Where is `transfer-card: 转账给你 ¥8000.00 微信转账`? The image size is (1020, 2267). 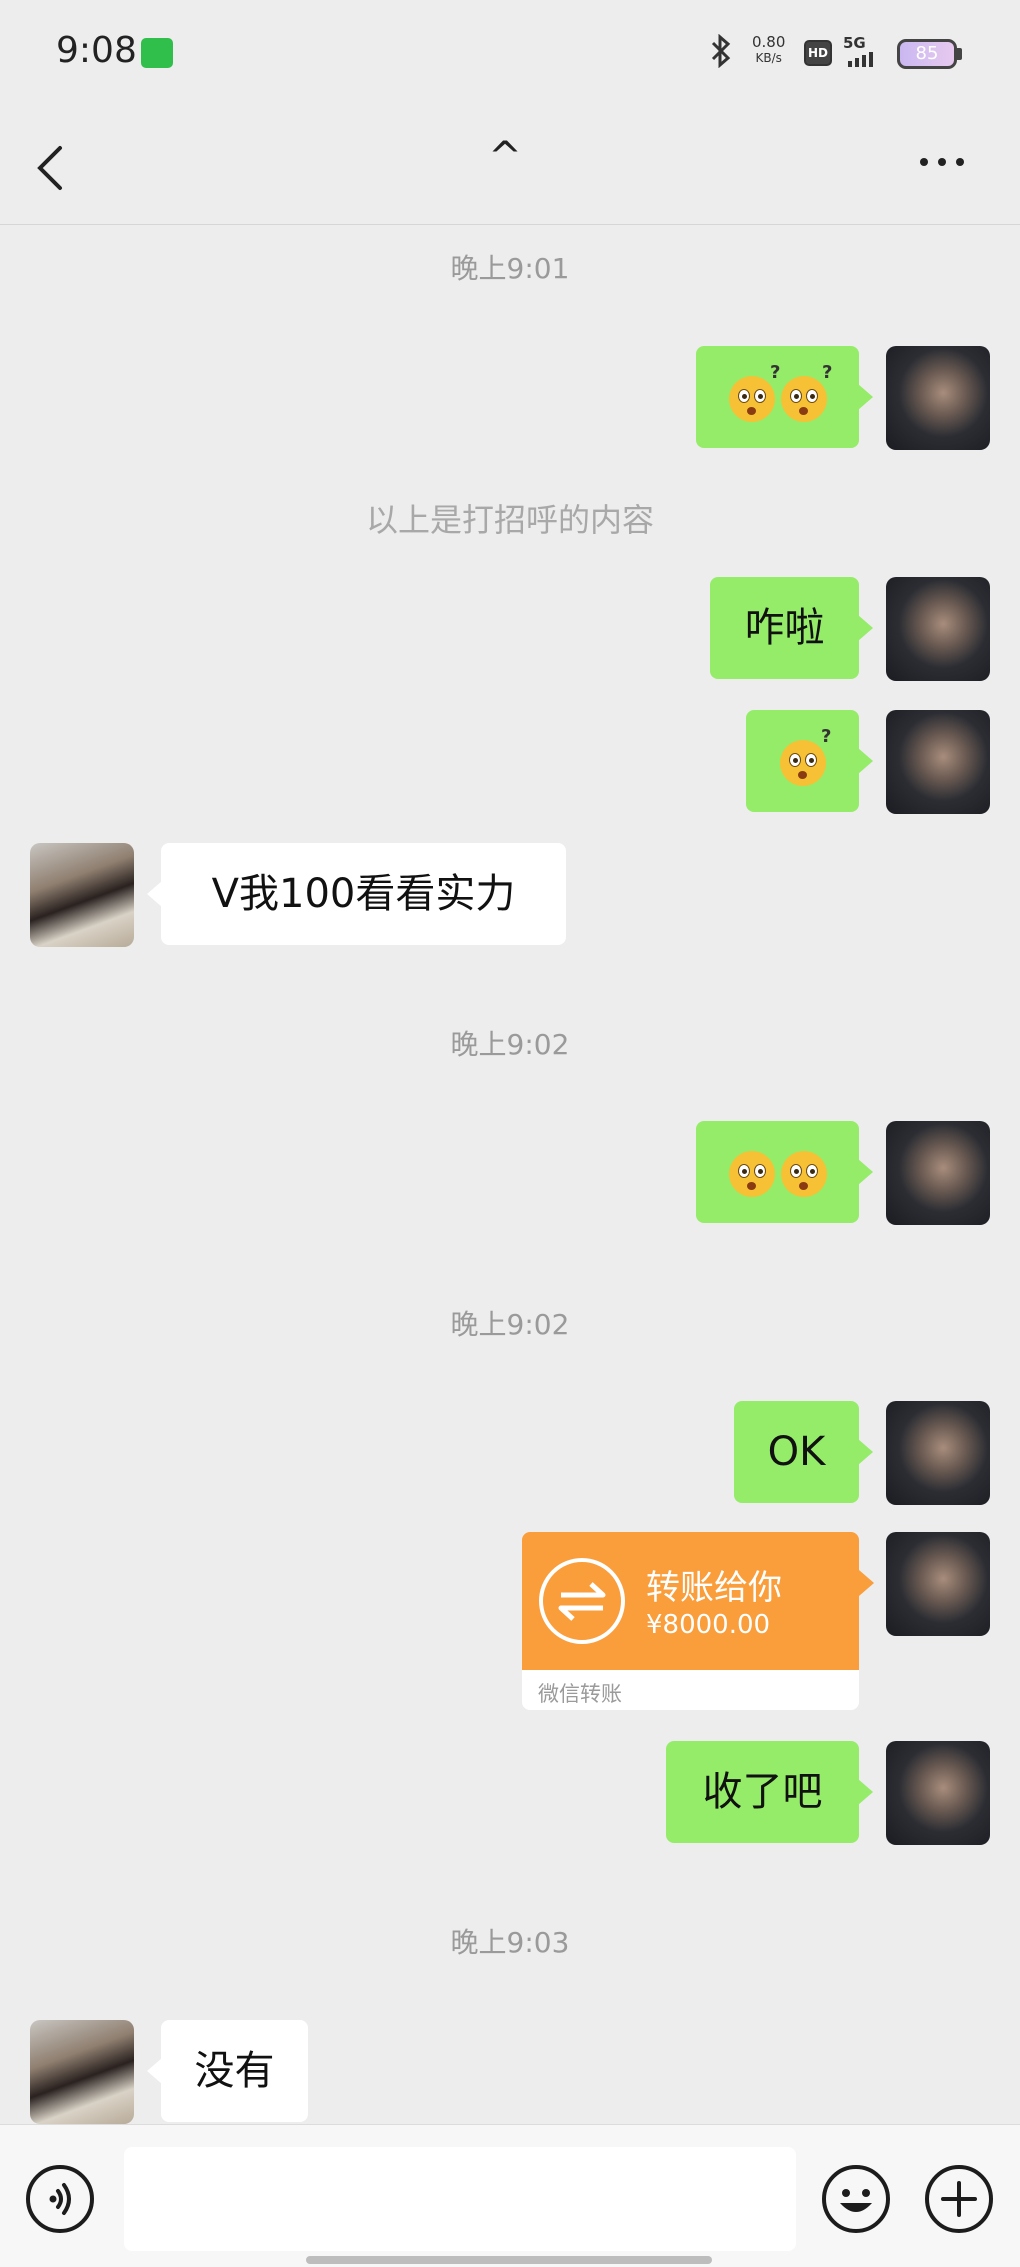 transfer-card: 转账给你 ¥8000.00 微信转账 is located at coordinates (690, 1621).